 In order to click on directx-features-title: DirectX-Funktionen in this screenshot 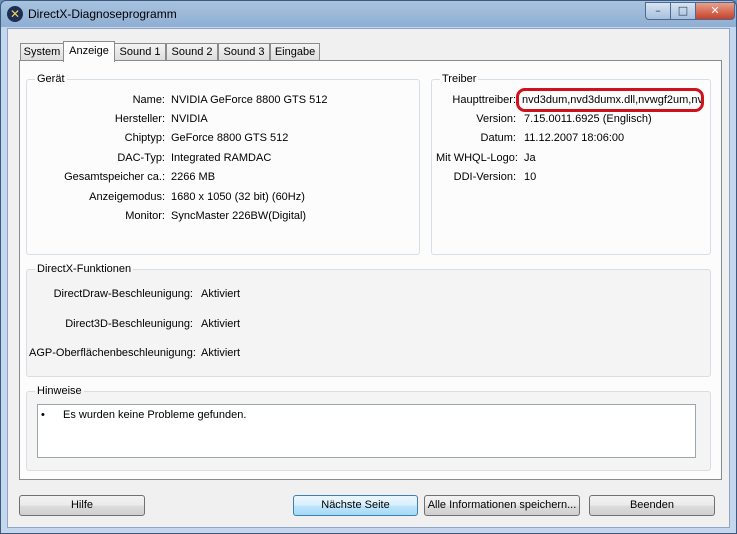, I will do `click(84, 269)`.